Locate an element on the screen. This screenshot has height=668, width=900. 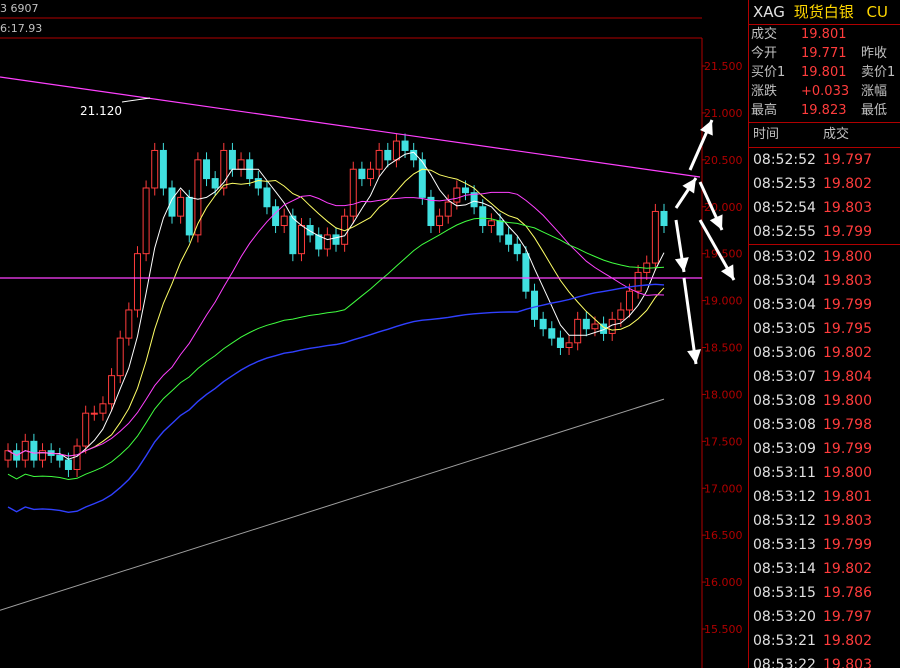
forecast-arrow-up-2-head is located at coordinates (689, 186).